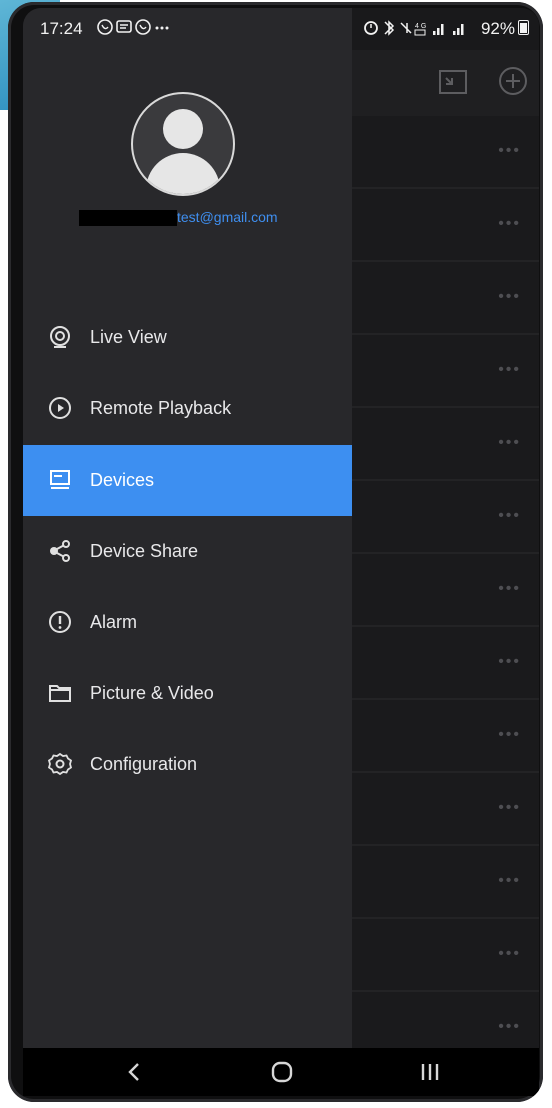  Describe the element at coordinates (183, 129) in the screenshot. I see `avatar-head` at that location.